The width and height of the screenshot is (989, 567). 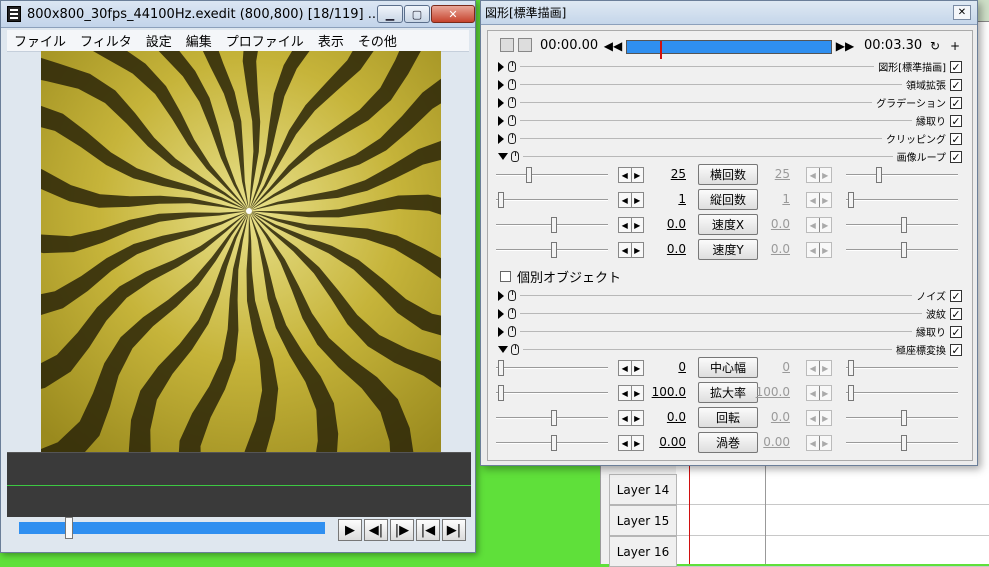 What do you see at coordinates (643, 551) in the screenshot?
I see `layer-label: Layer 16` at bounding box center [643, 551].